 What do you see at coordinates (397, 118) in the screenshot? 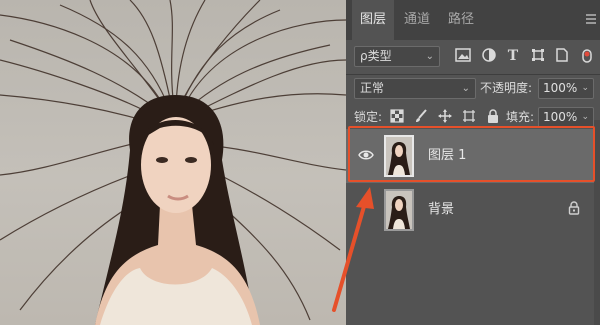
I see `lock-pixels-icon` at bounding box center [397, 118].